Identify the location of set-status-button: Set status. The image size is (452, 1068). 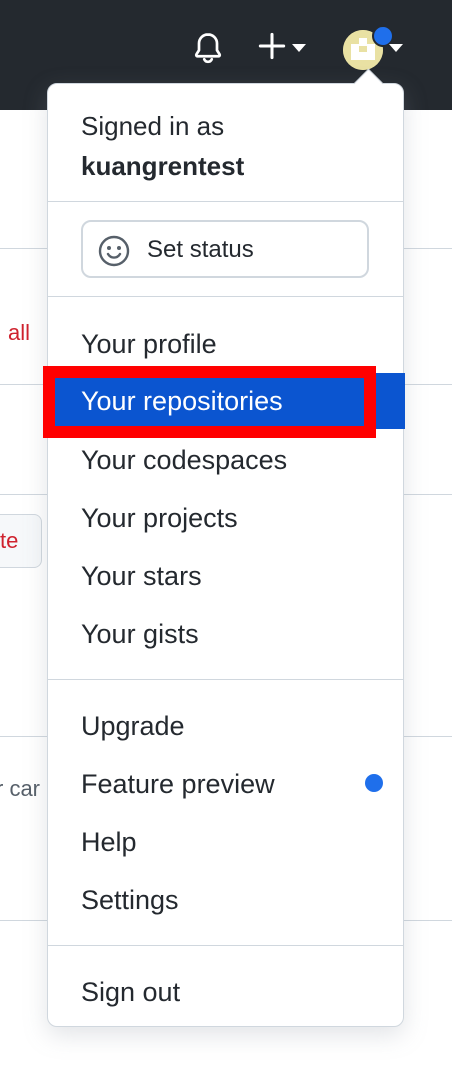
(225, 249).